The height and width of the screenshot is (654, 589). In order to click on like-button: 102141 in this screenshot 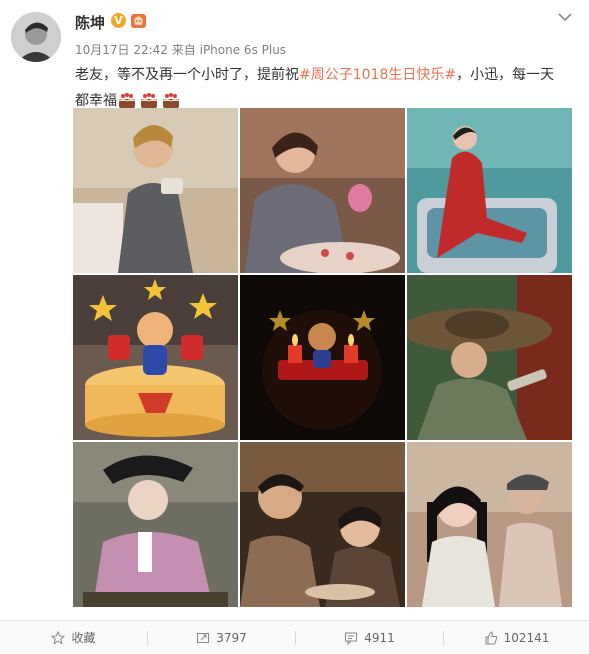, I will do `click(516, 637)`.